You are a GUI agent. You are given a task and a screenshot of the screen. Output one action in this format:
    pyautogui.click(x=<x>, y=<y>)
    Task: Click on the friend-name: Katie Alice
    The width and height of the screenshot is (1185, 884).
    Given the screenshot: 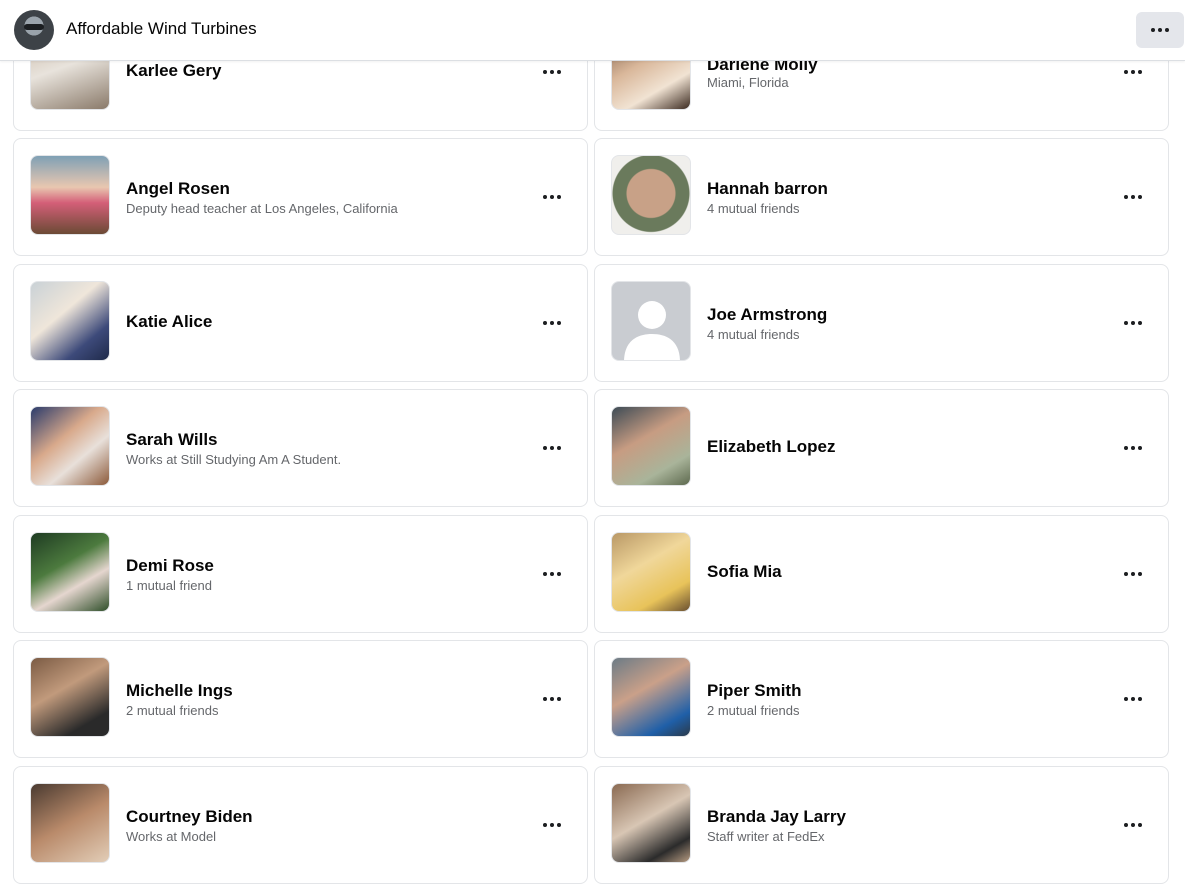 What is the action you would take?
    pyautogui.click(x=169, y=322)
    